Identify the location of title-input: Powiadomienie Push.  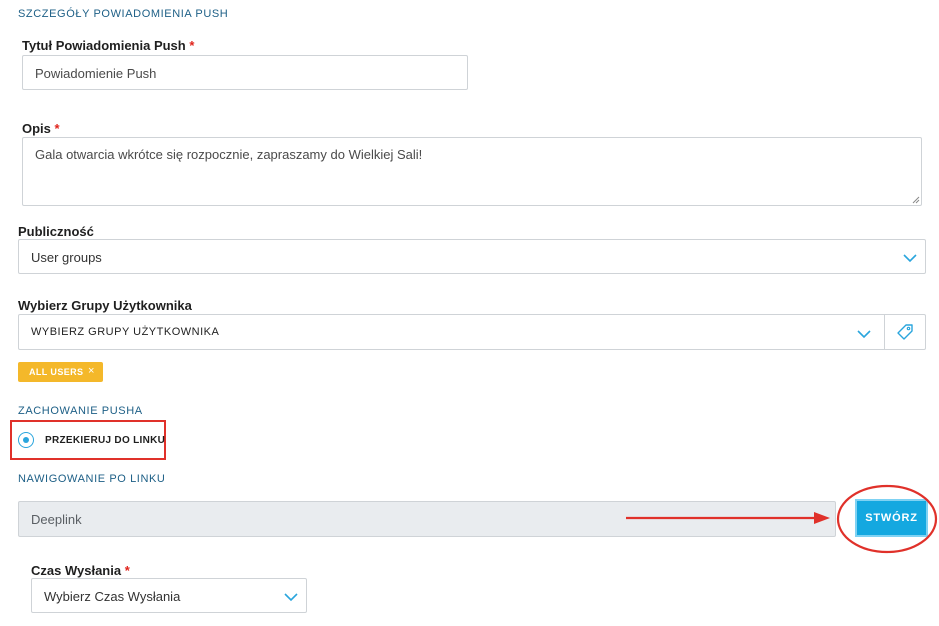
(245, 72).